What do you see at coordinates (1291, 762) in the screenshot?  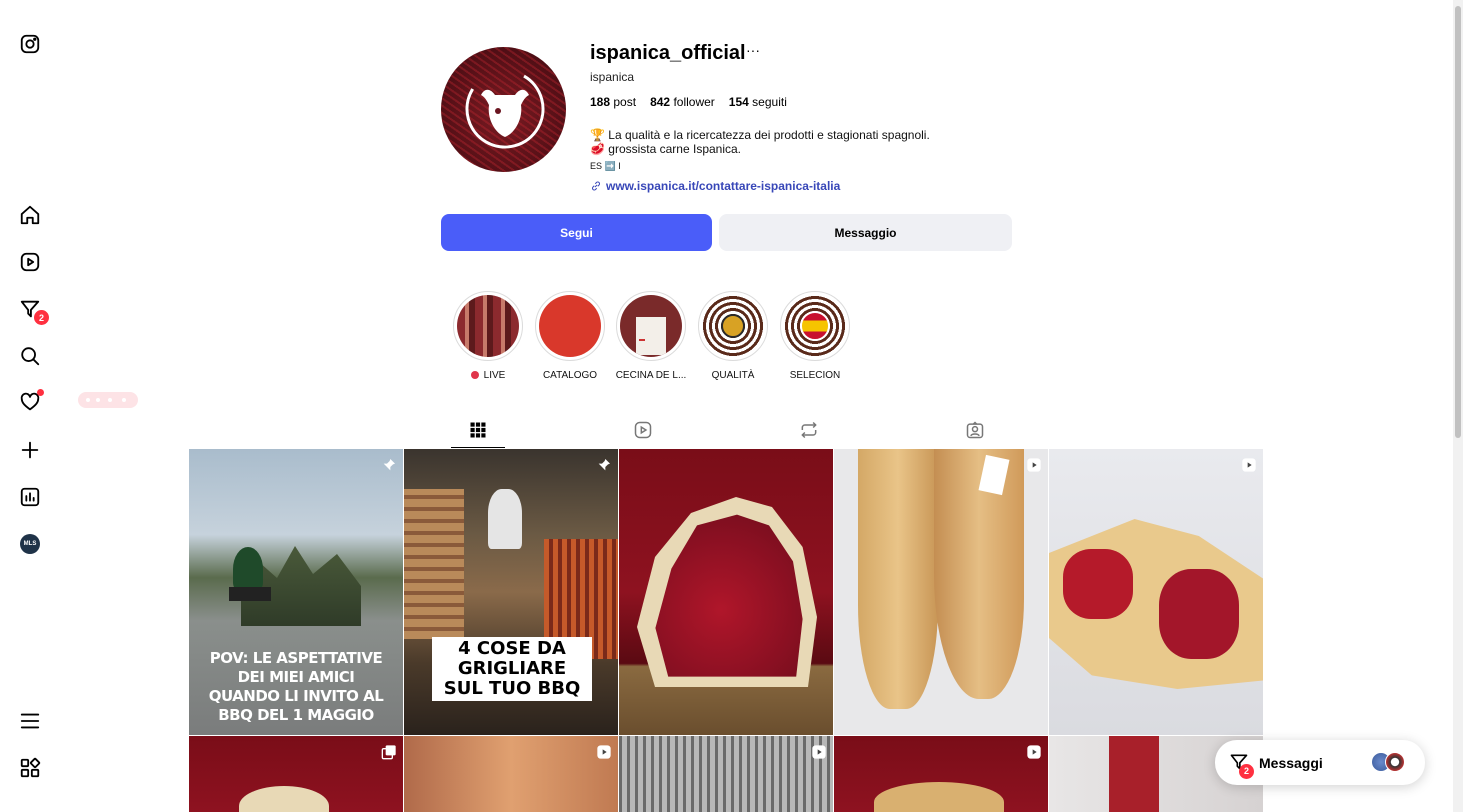 I see `messages-label: Messaggi` at bounding box center [1291, 762].